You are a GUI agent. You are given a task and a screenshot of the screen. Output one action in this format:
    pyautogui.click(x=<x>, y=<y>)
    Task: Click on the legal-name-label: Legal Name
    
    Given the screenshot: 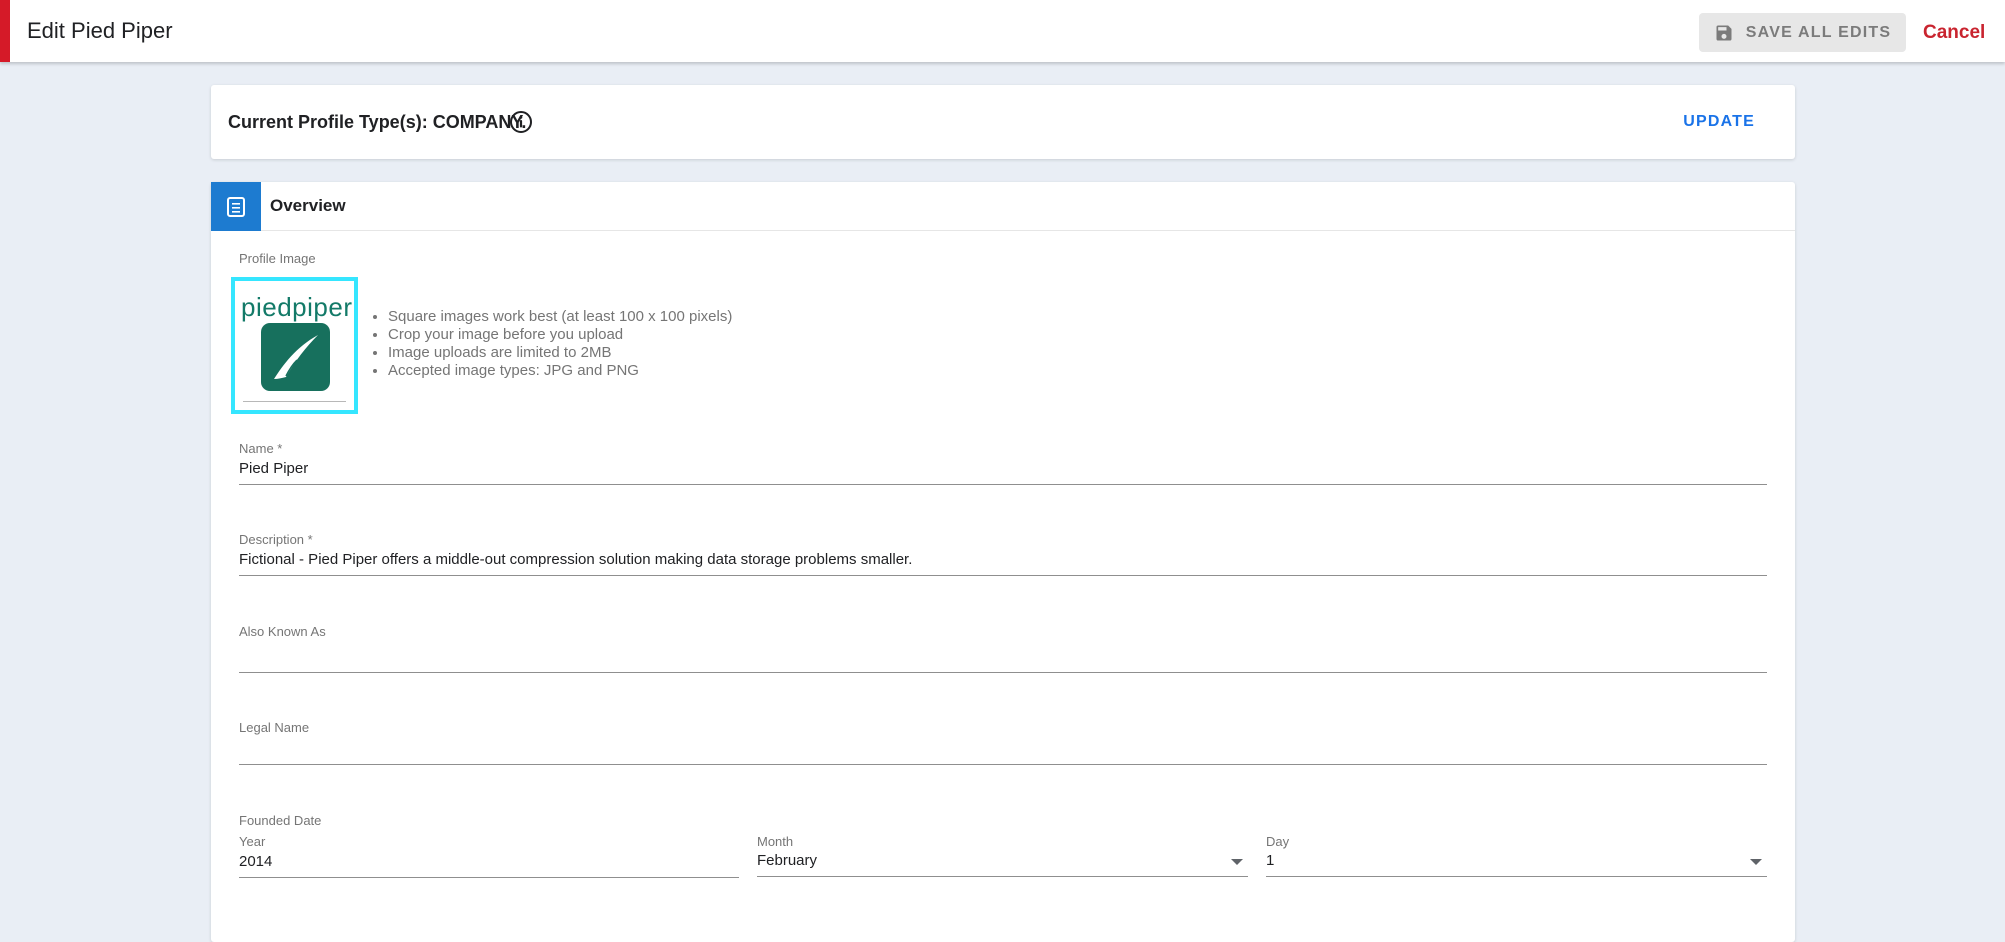 What is the action you would take?
    pyautogui.click(x=274, y=727)
    